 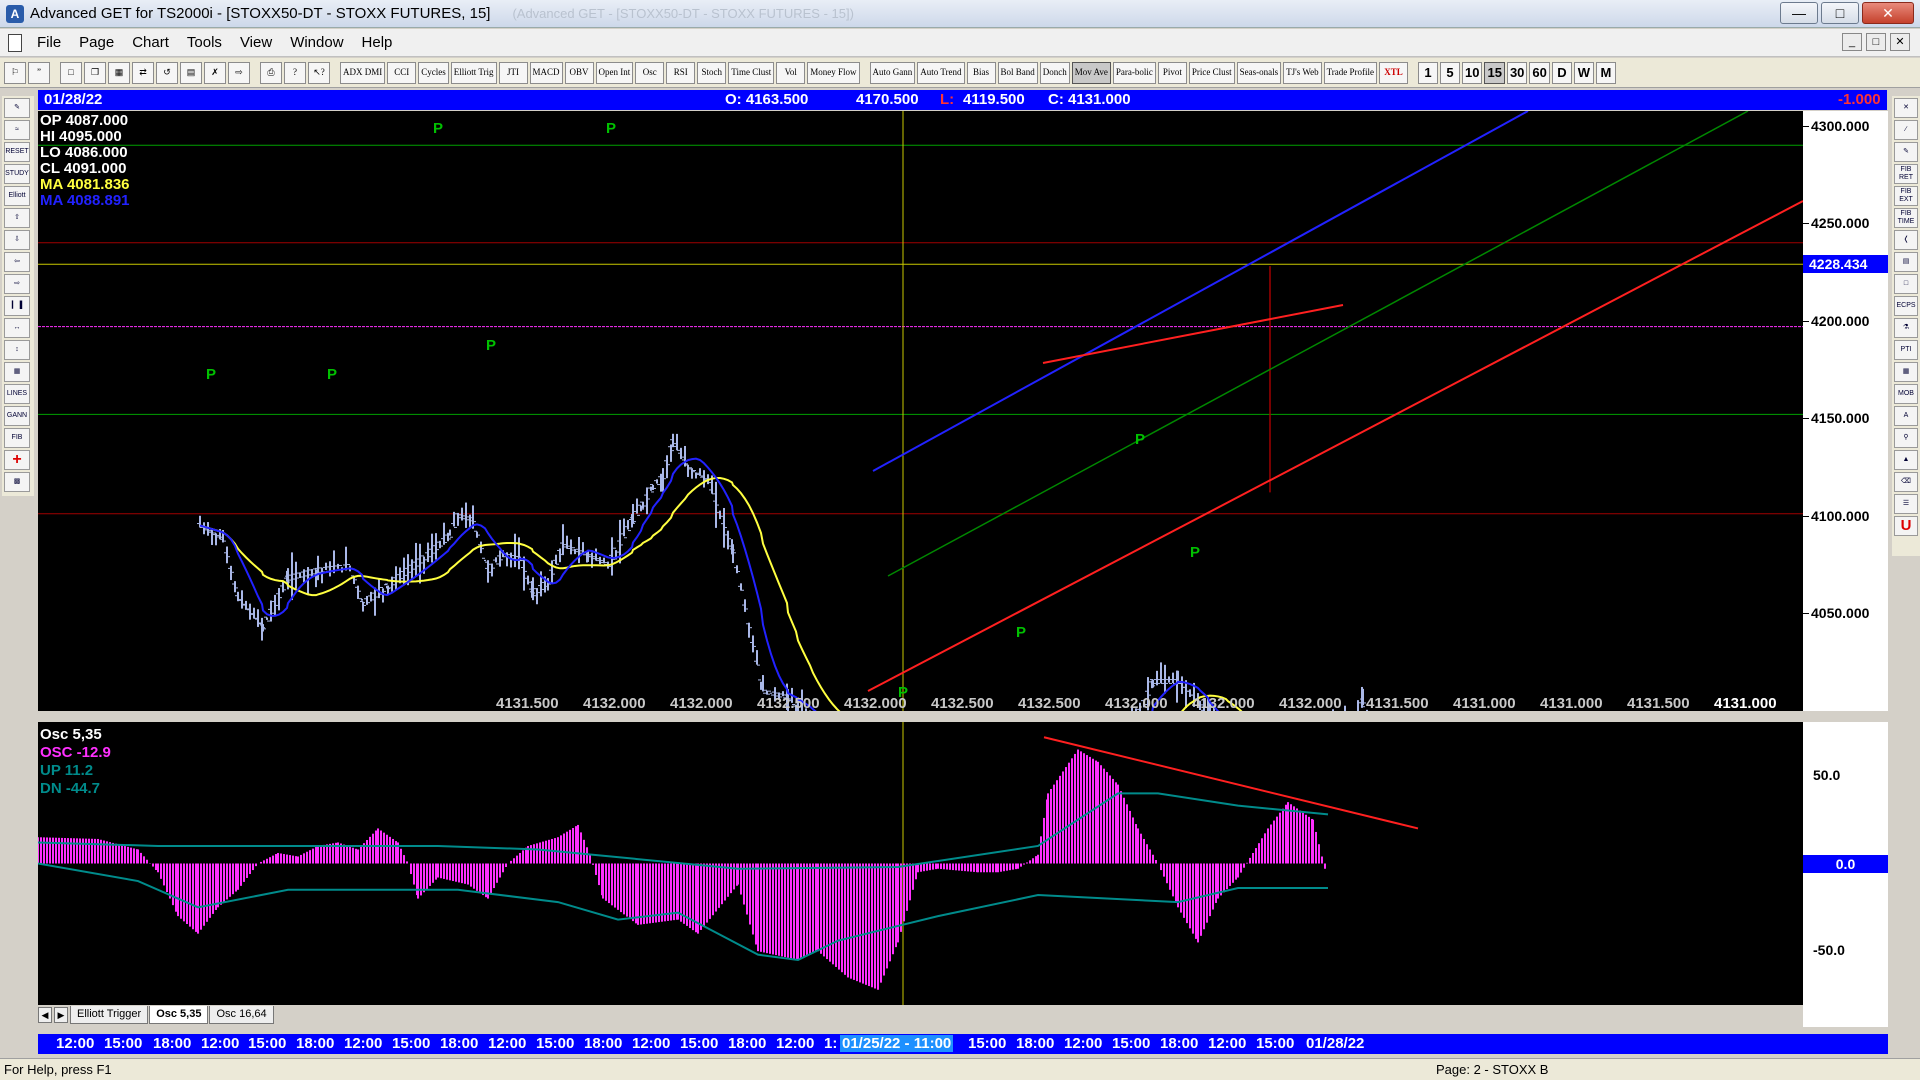 I want to click on layout-icon: ▦, so click(x=119, y=72).